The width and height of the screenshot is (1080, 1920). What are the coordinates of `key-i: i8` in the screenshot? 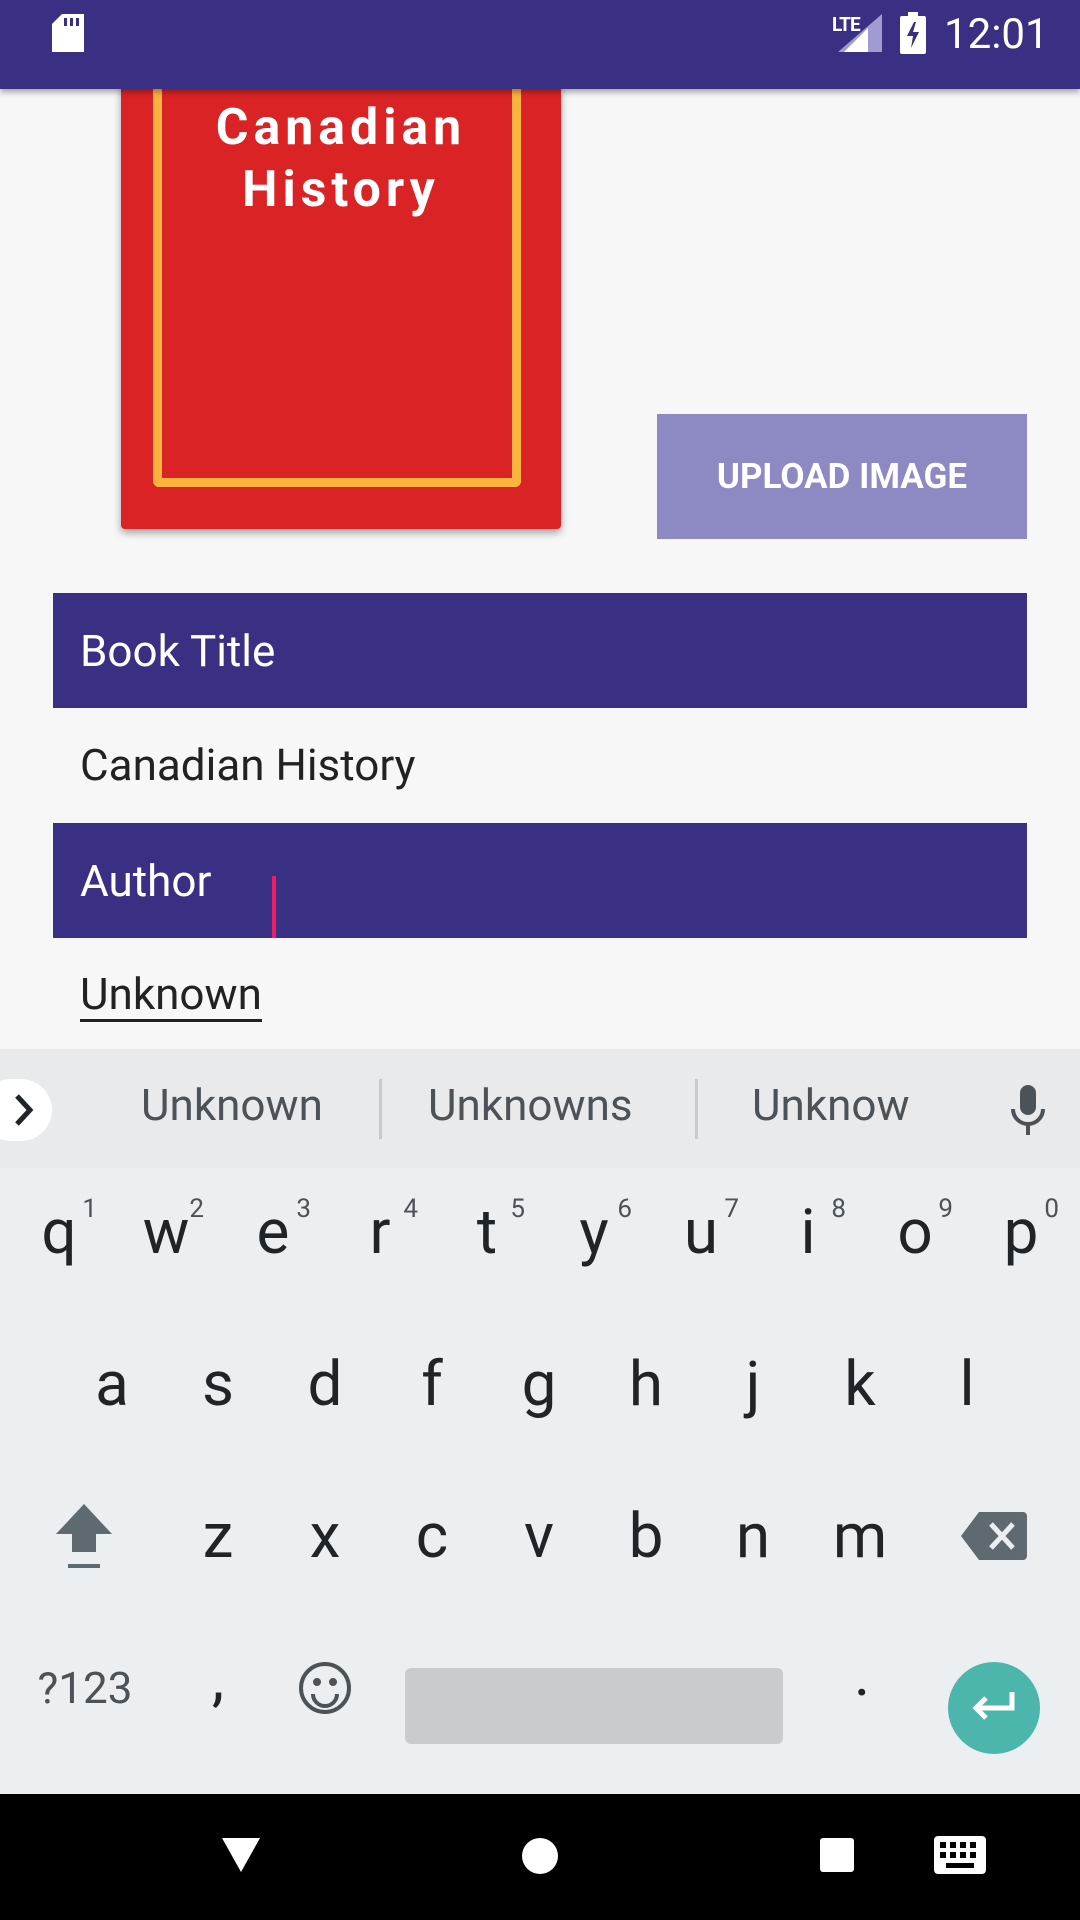 It's located at (808, 1232).